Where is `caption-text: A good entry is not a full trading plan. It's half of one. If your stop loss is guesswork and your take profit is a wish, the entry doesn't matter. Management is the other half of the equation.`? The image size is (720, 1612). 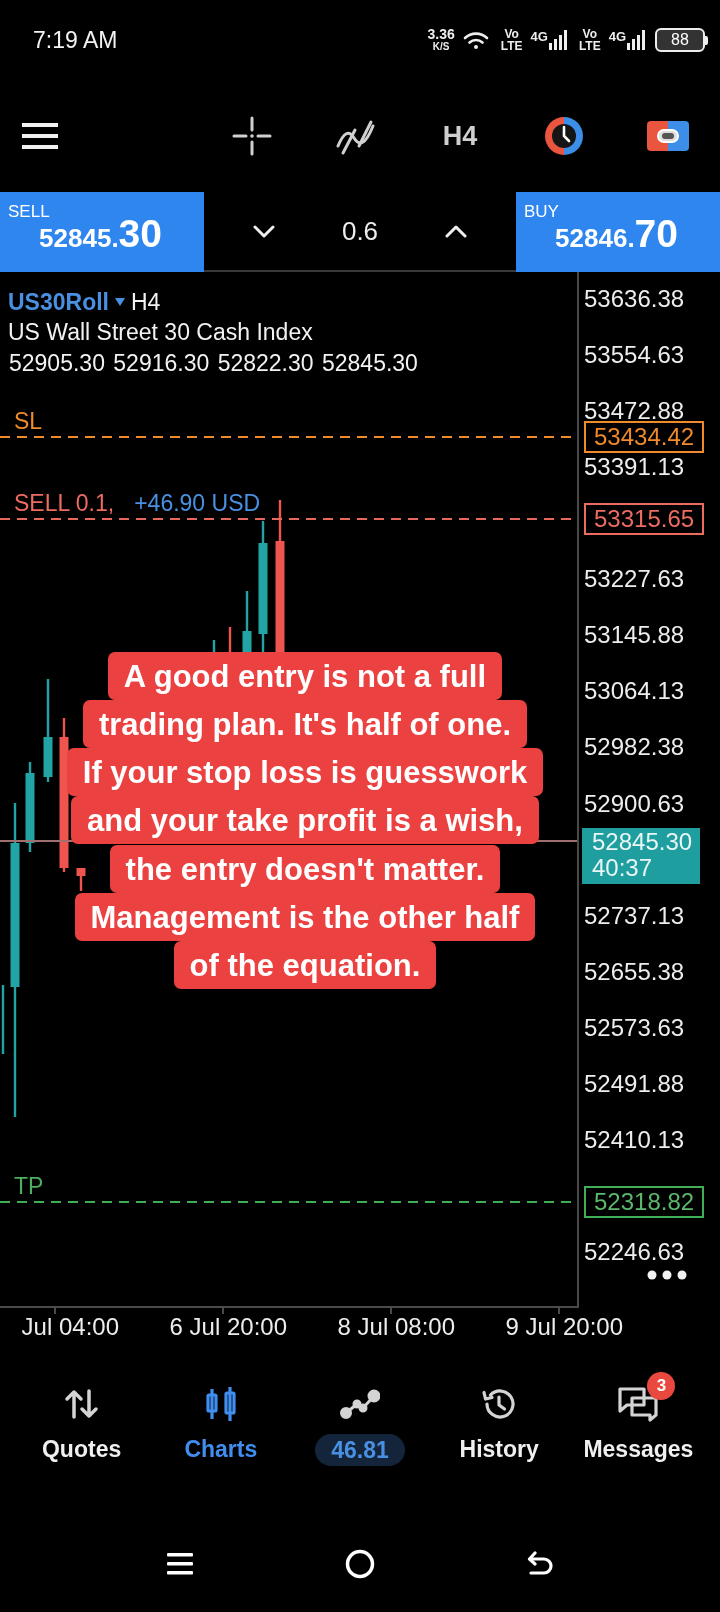 caption-text: A good entry is not a full trading plan. It's half of one. If your stop loss is guesswork and your take profit is a wish, the entry doesn't matter. Management is the other half of the equation. is located at coordinates (305, 821).